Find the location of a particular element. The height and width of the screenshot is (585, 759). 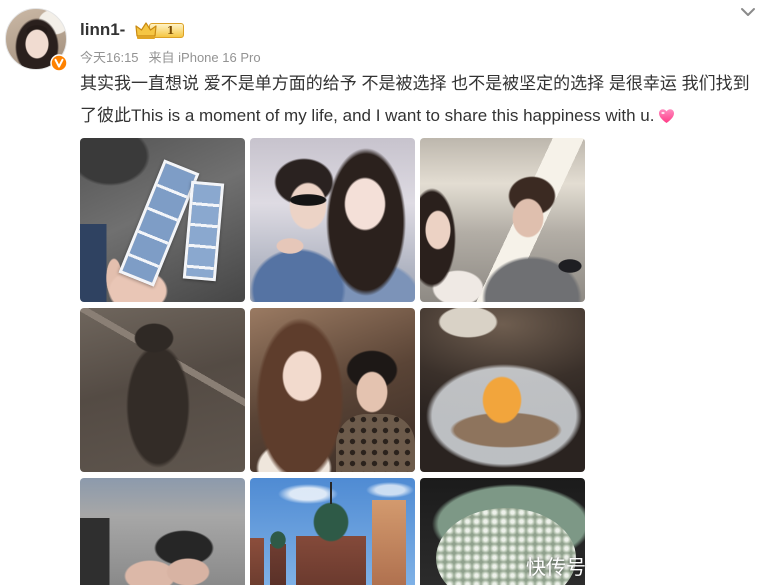

crown-base is located at coordinates (146, 37).